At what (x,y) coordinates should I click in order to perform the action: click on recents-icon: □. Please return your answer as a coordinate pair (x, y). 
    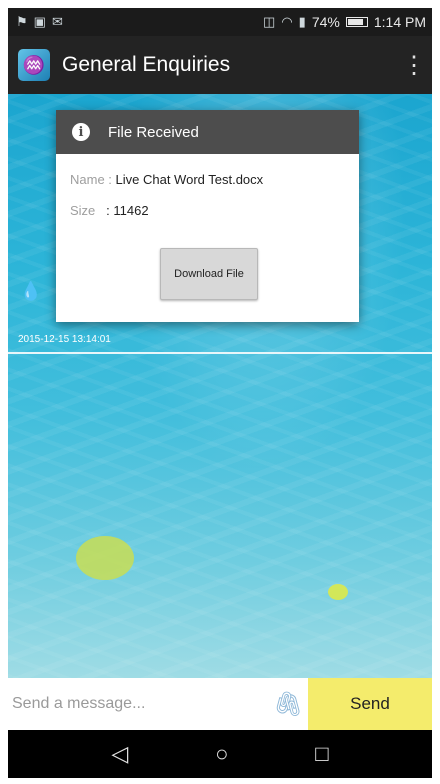
    Looking at the image, I should click on (321, 754).